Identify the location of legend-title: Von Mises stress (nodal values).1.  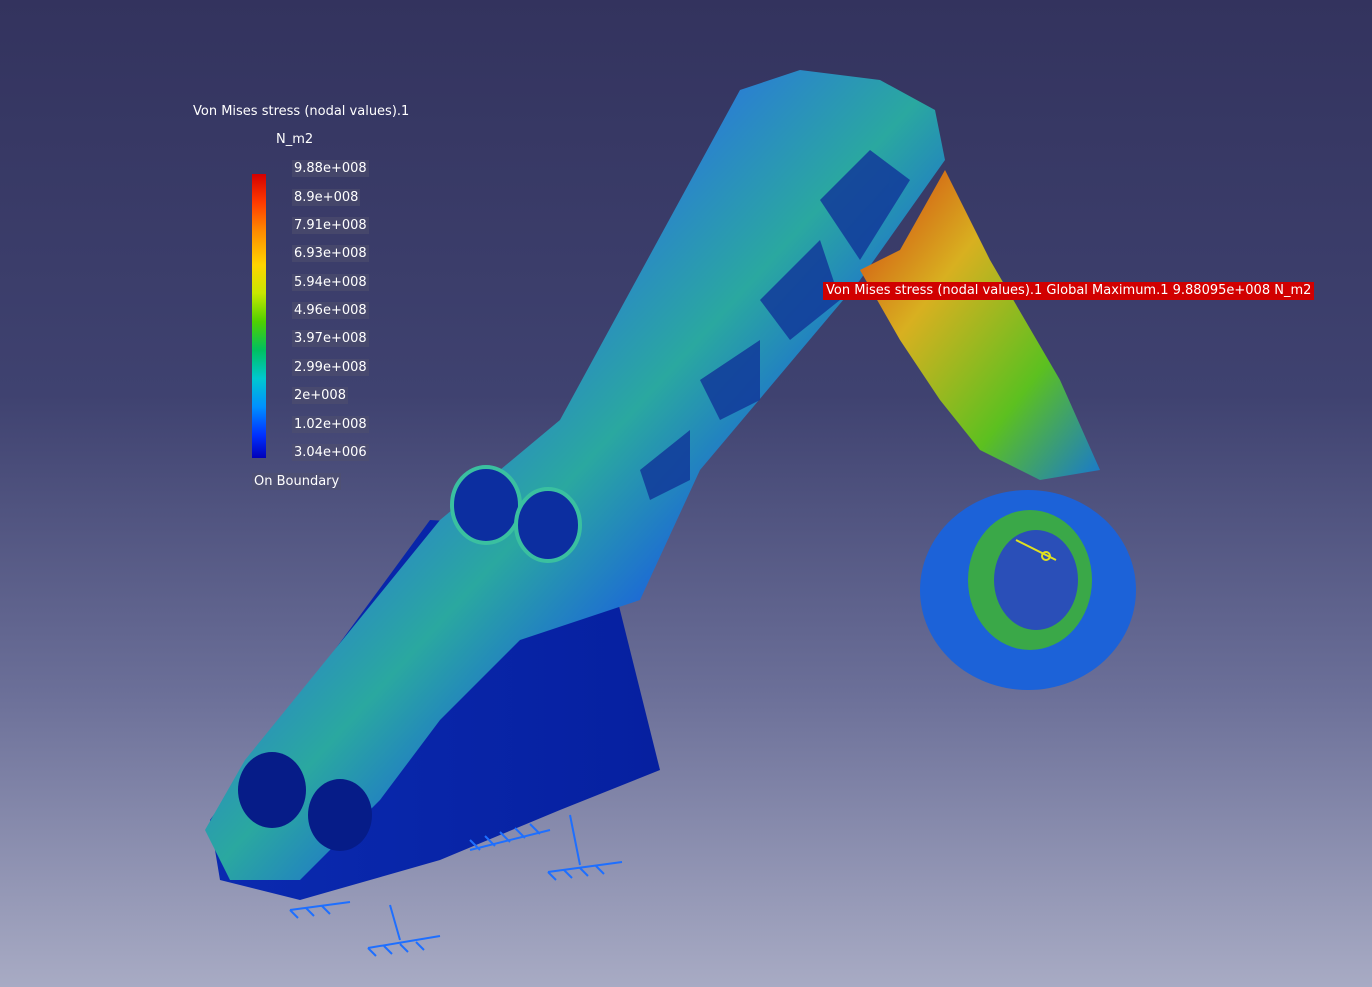
(301, 111).